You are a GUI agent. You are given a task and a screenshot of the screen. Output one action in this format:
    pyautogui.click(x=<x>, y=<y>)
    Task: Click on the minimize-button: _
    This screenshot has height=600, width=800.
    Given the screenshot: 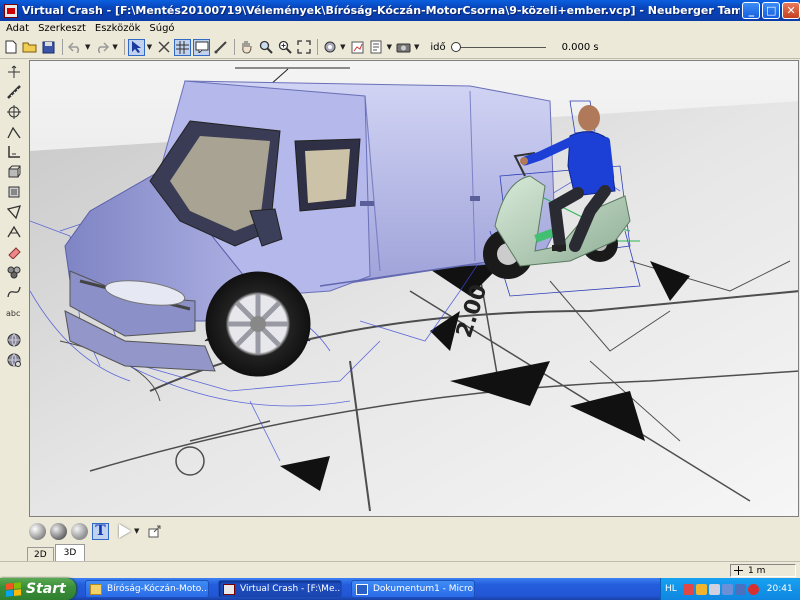 What is the action you would take?
    pyautogui.click(x=751, y=10)
    